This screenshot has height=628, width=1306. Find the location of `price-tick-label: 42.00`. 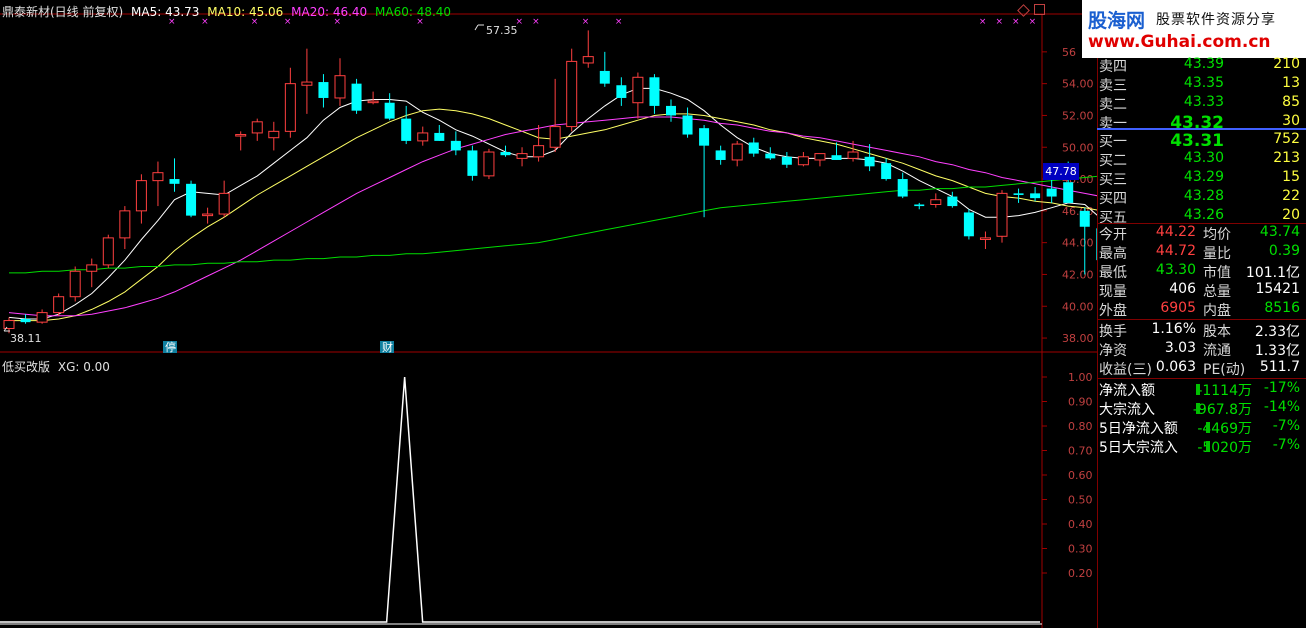

price-tick-label: 42.00 is located at coordinates (1078, 274).